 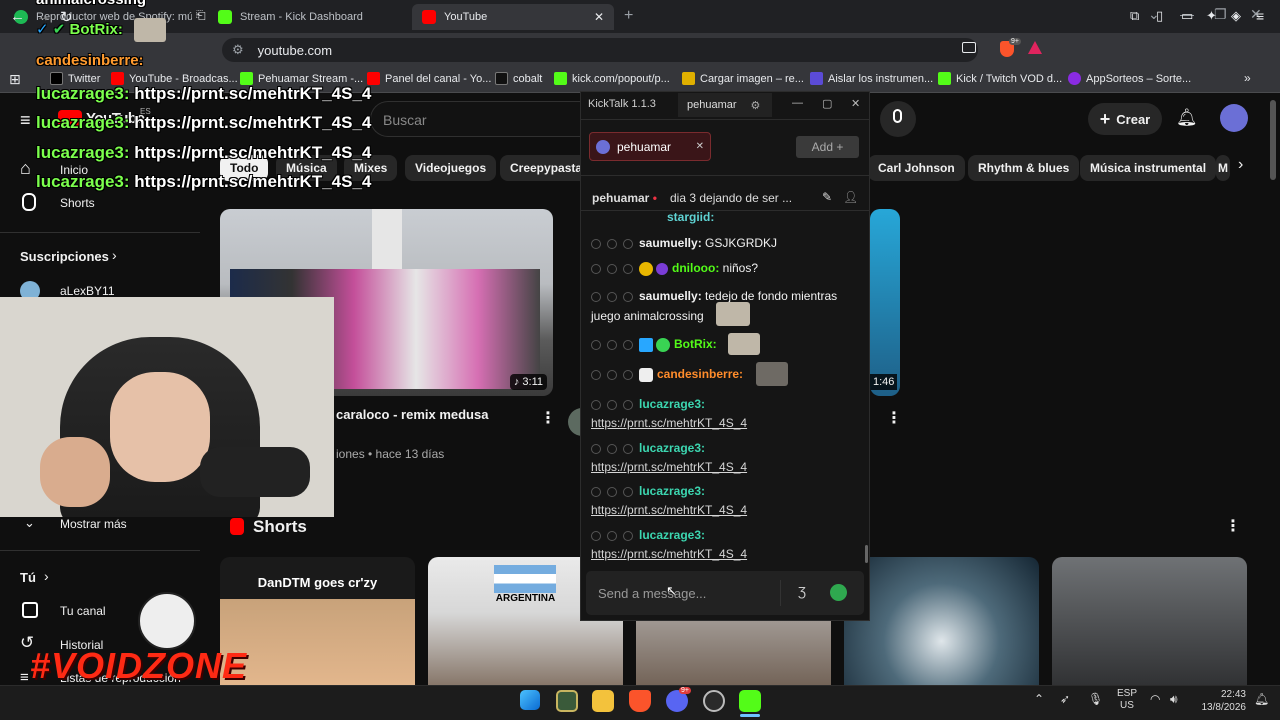 What do you see at coordinates (307, 17) in the screenshot?
I see `tab-kick-dashboard: Stream - Kick Dashboard` at bounding box center [307, 17].